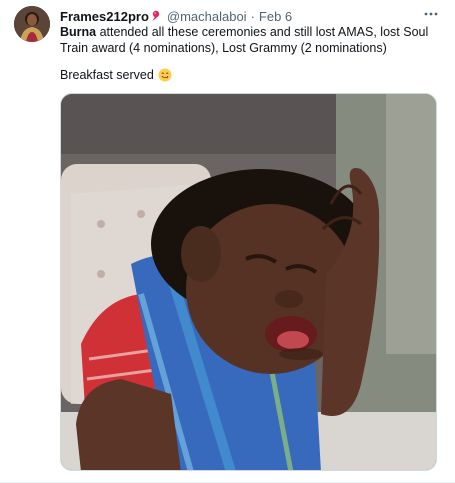 The image size is (455, 483). Describe the element at coordinates (78, 32) in the screenshot. I see `tweet-text-bold: Burna` at that location.